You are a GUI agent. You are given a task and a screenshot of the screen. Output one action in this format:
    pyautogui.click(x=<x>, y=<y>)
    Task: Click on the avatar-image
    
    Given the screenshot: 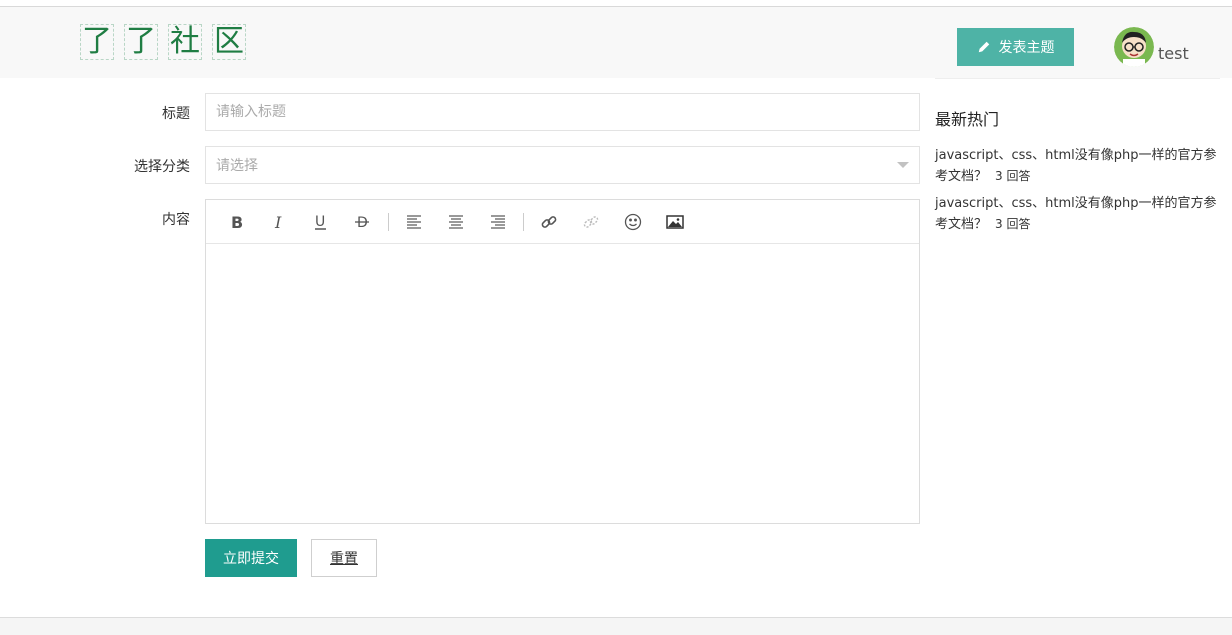 What is the action you would take?
    pyautogui.click(x=1134, y=47)
    